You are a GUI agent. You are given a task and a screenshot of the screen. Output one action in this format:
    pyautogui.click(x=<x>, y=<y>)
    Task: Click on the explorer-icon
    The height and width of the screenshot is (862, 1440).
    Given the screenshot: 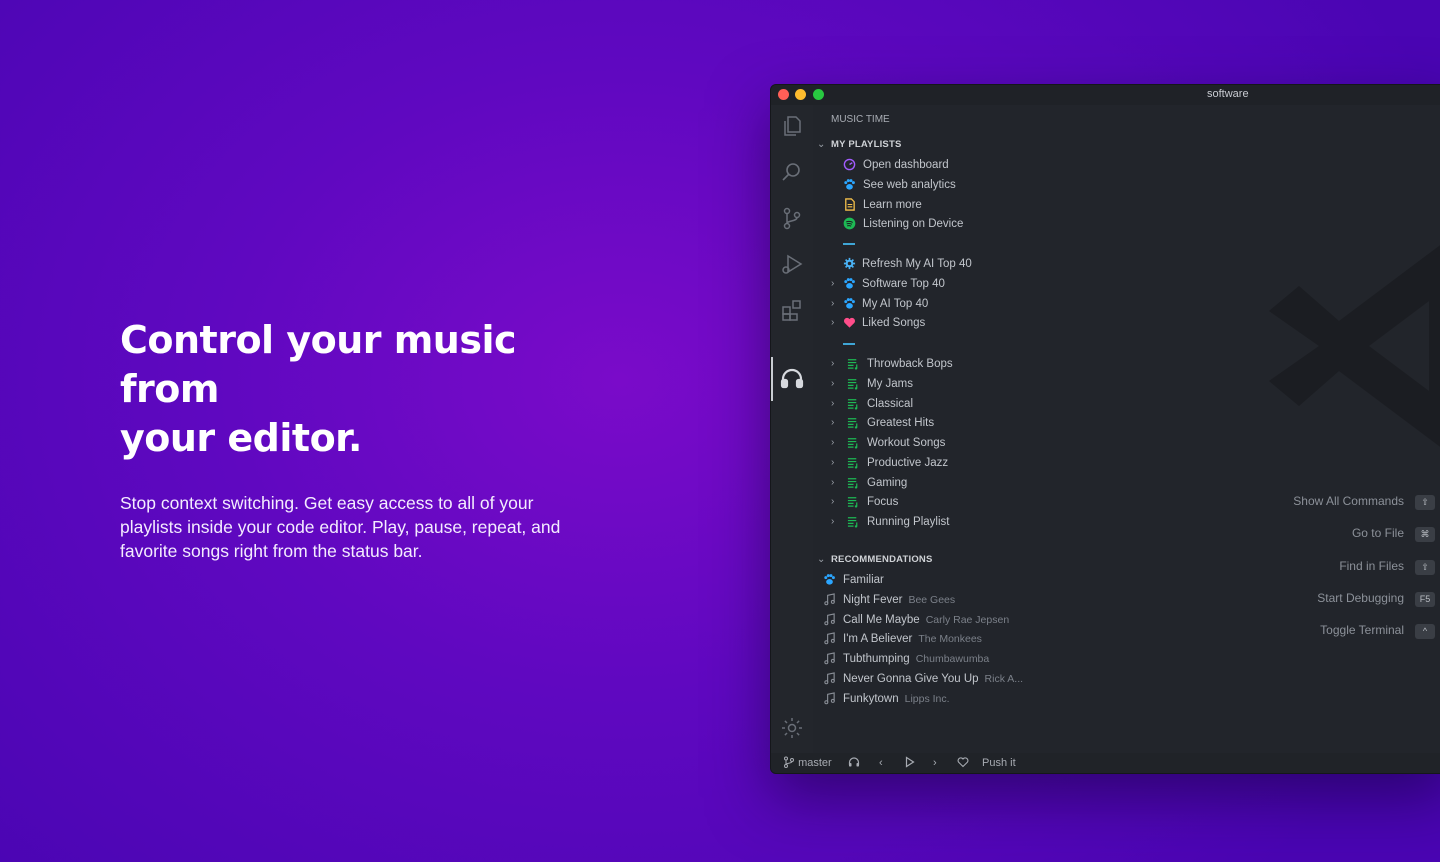 What is the action you would take?
    pyautogui.click(x=792, y=126)
    